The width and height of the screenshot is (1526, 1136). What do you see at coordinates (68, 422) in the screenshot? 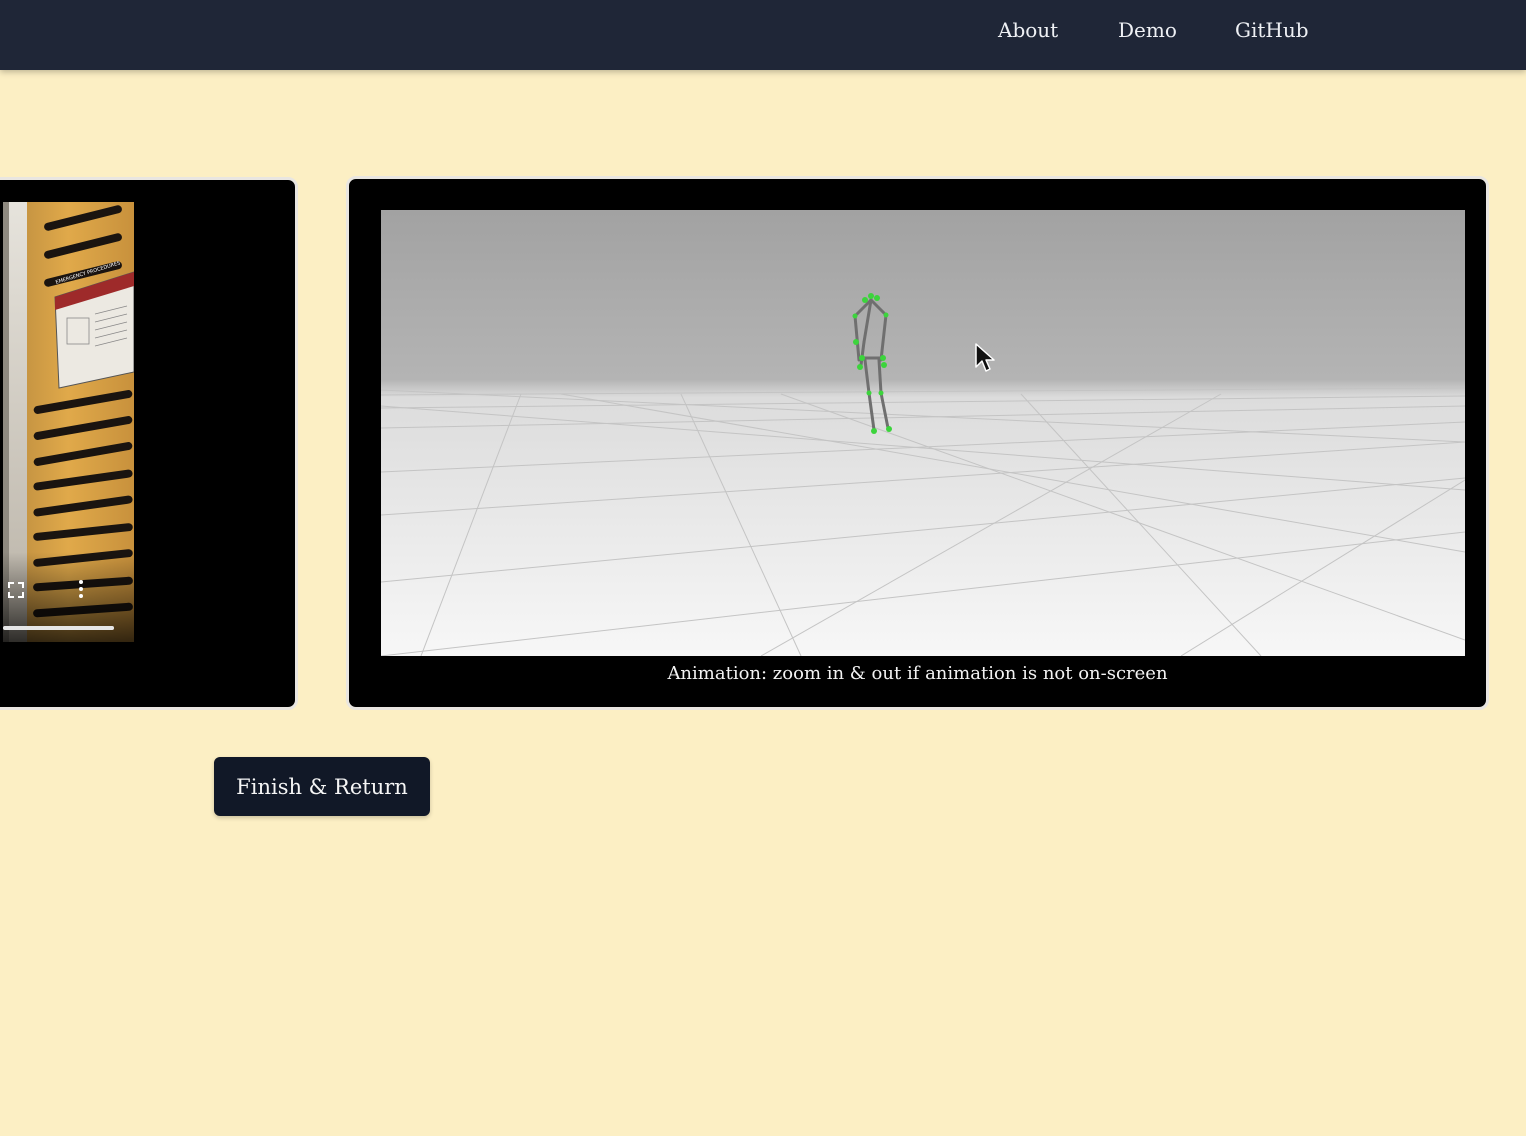
I see `video-player: EMERGENCY PROCEDURES` at bounding box center [68, 422].